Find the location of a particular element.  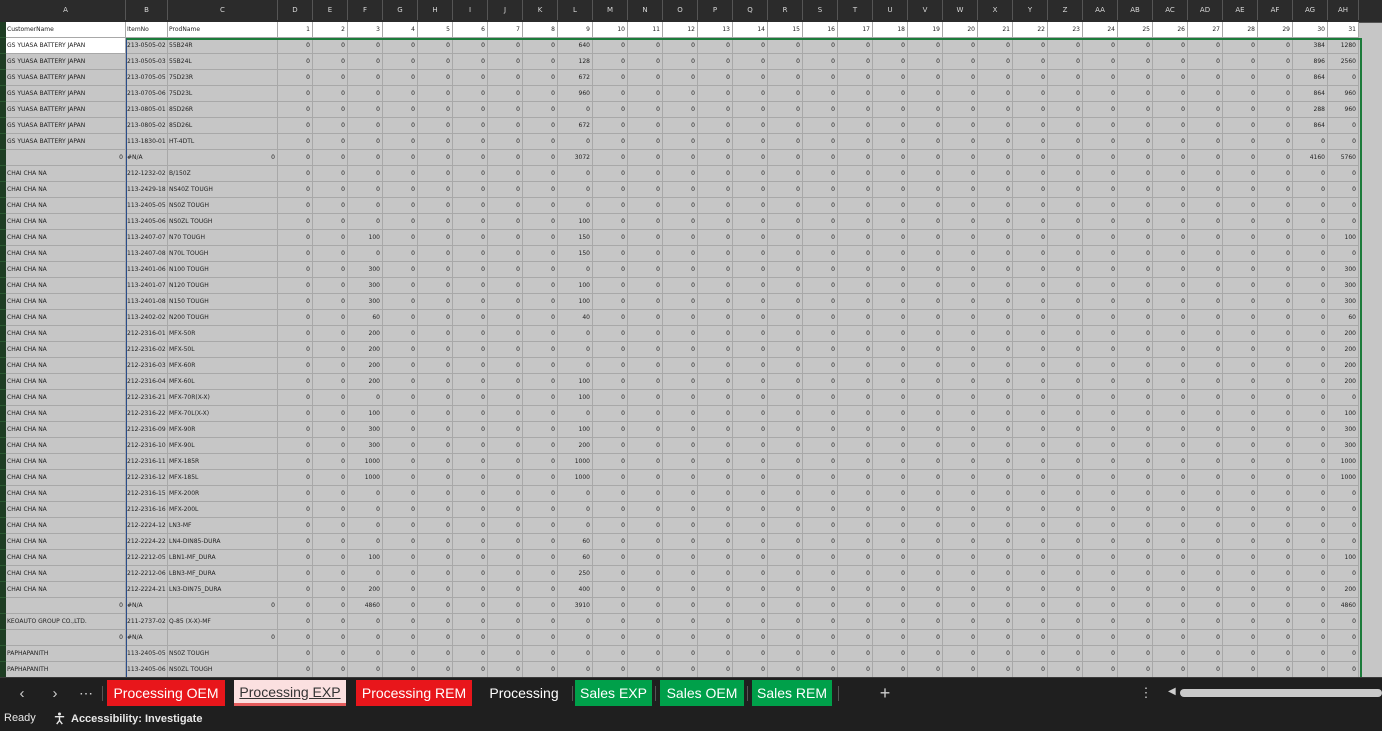

table-cell: GS YUASA BATTERY JAPAN is located at coordinates (66, 126).